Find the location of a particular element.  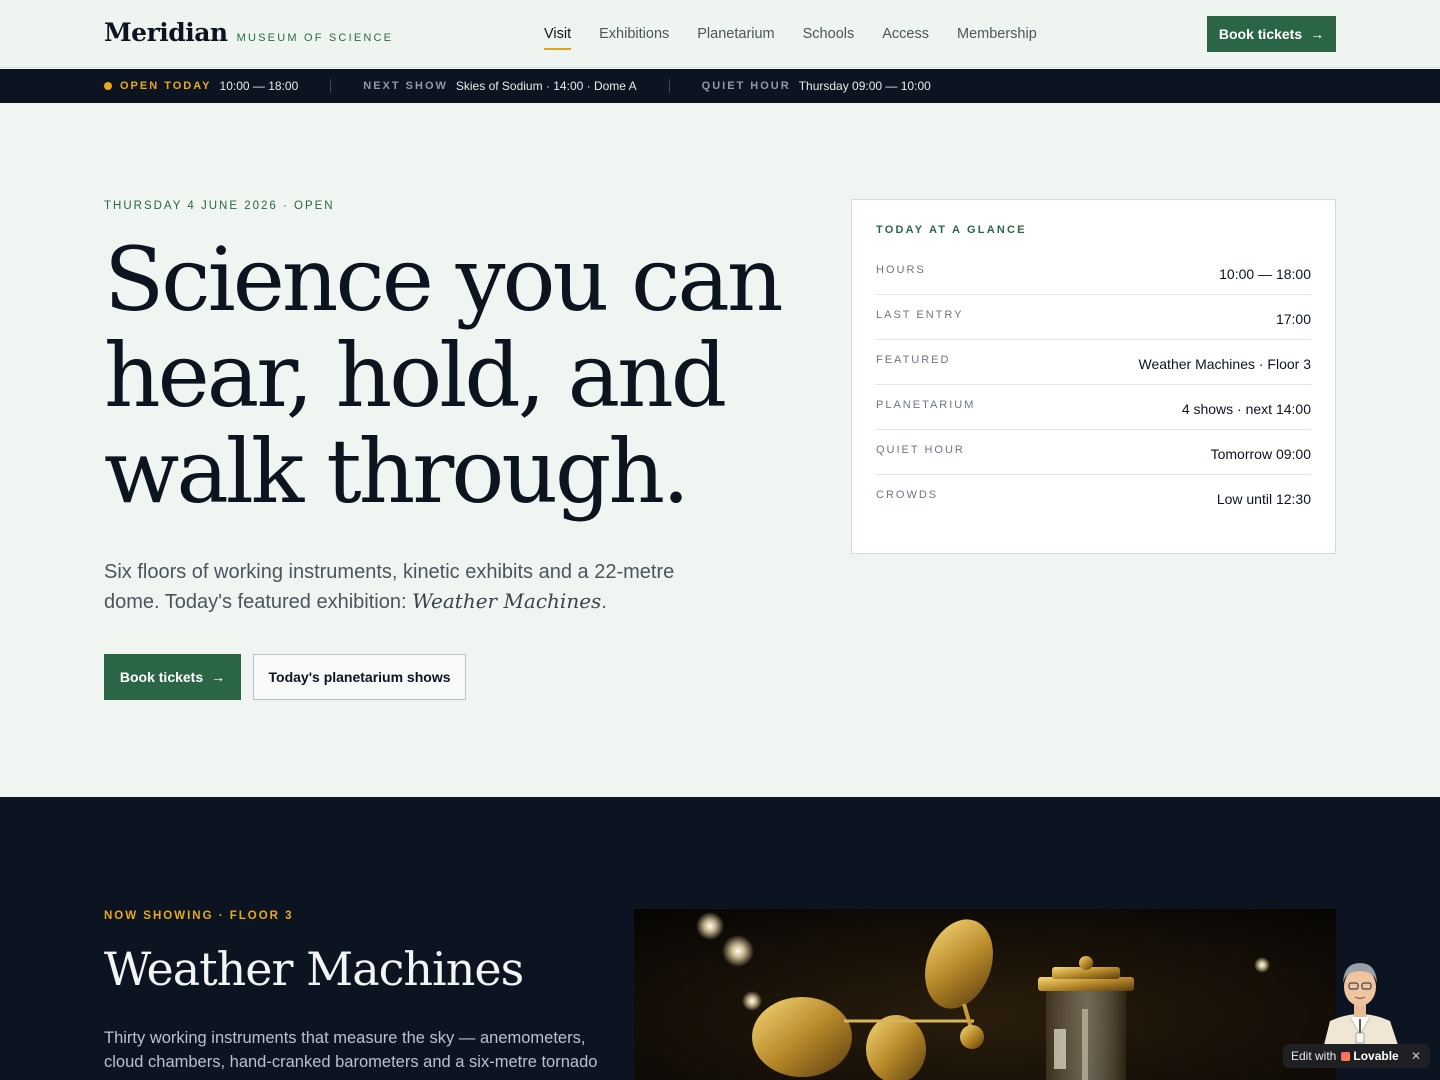

lovable-brand: Lovable is located at coordinates (1376, 1056).